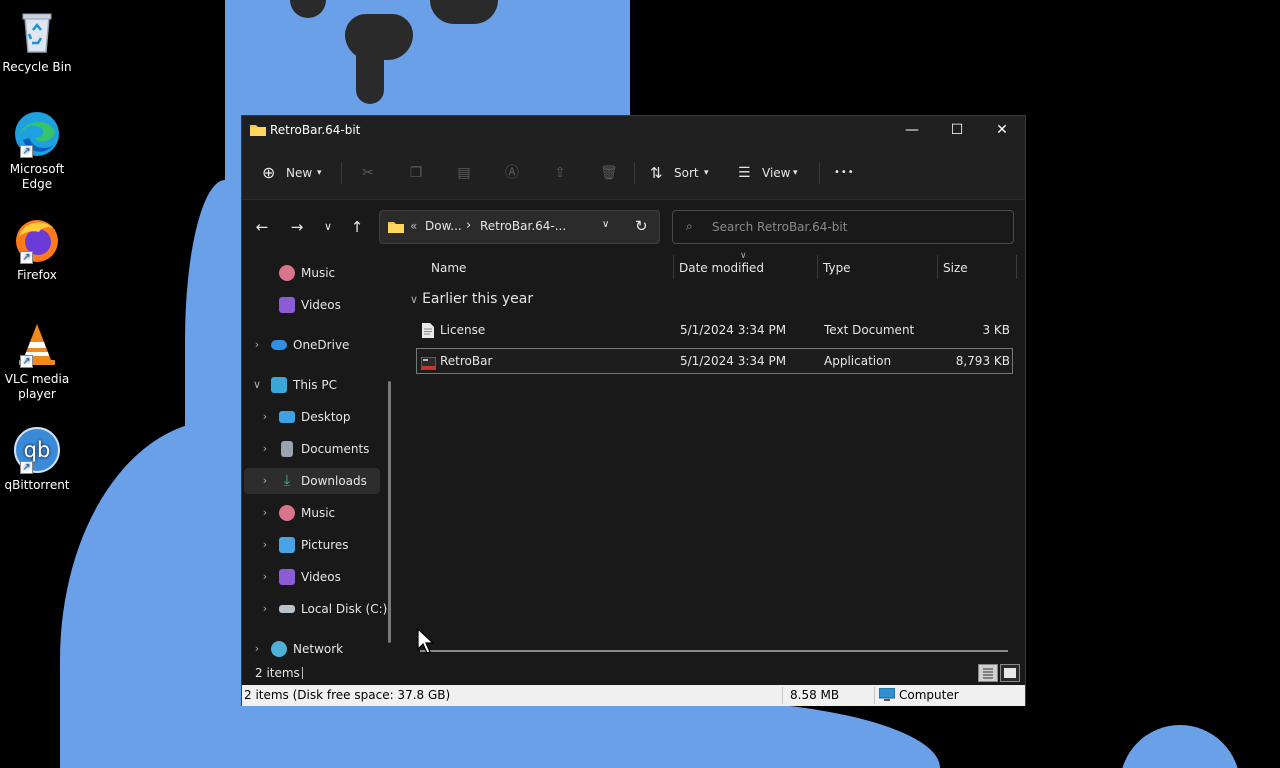 Image resolution: width=1280 pixels, height=768 pixels. I want to click on svg-text: qb, so click(37, 450).